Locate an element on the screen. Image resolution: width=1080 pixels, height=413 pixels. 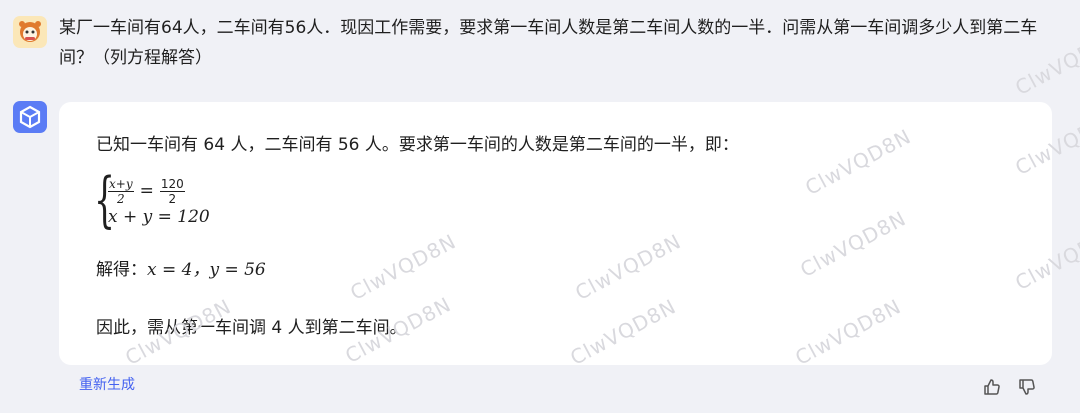
thumbs-up-button is located at coordinates (992, 387).